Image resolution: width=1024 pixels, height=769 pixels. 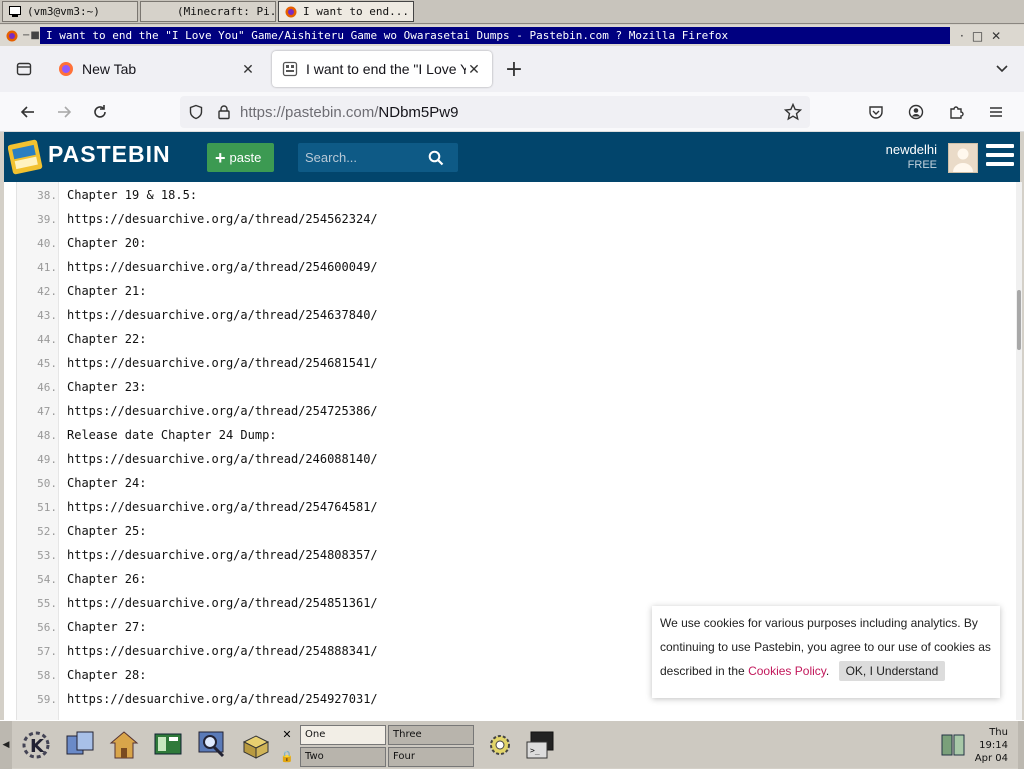 What do you see at coordinates (132, 195) in the screenshot?
I see `code-line-text: Chapter 19 & 18.5:` at bounding box center [132, 195].